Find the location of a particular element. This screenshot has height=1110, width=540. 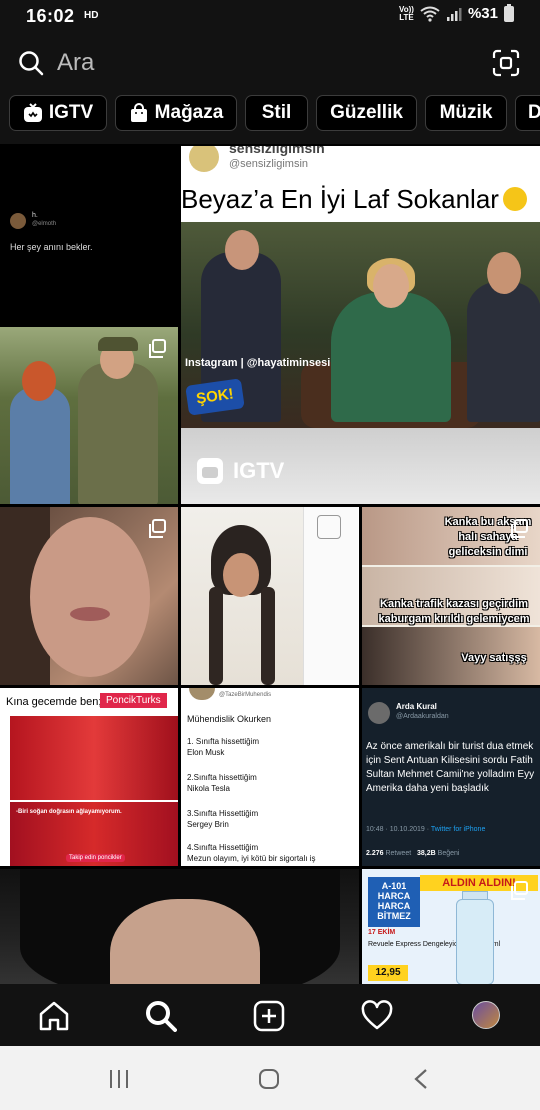

igtv-badge: IGTV is located at coordinates (240, 471).